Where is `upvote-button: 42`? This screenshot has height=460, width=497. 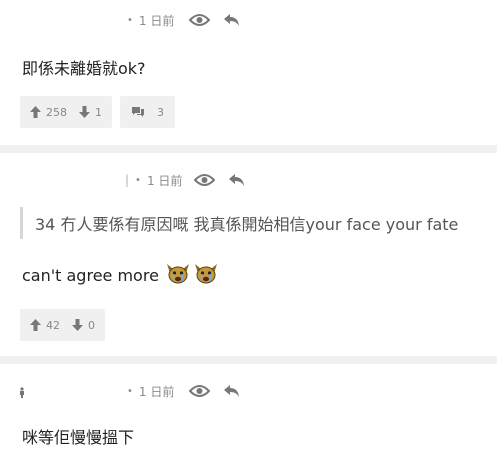
upvote-button: 42 is located at coordinates (45, 325).